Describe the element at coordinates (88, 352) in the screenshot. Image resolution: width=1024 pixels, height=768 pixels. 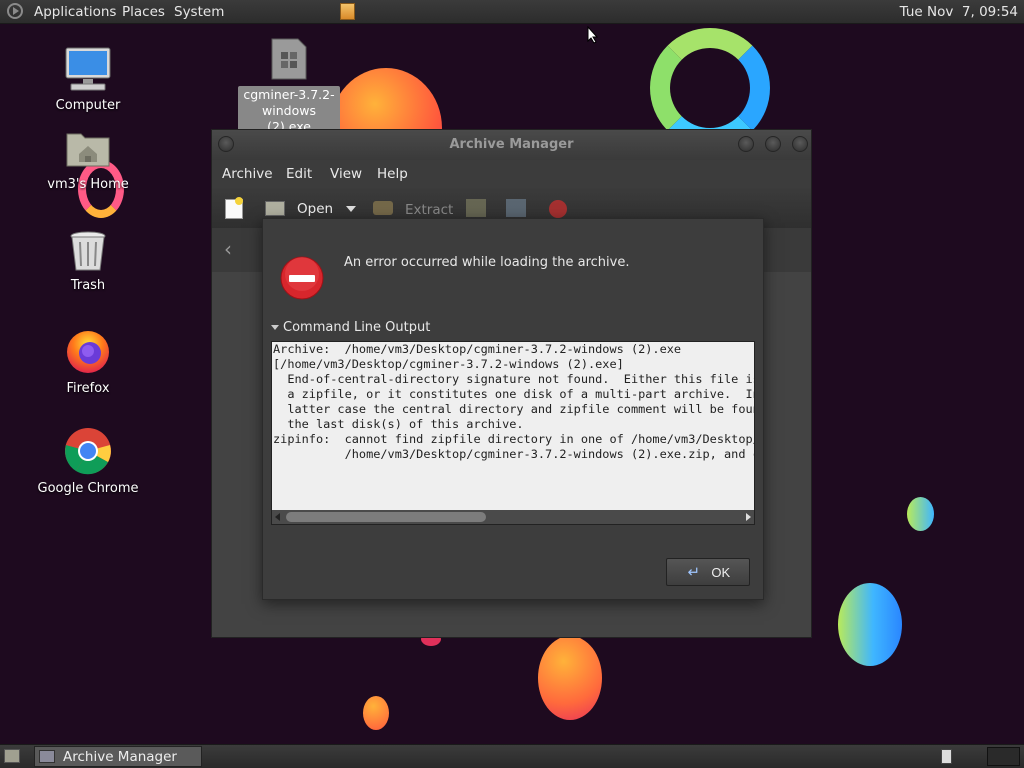
I see `firefox-icon` at that location.